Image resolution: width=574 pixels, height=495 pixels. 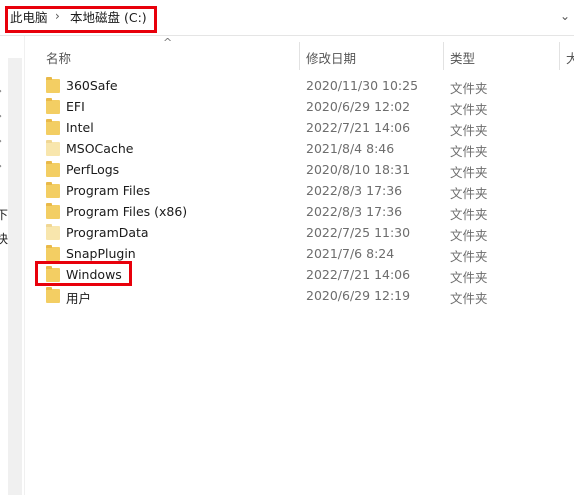 I want to click on file-name: Windows, so click(x=94, y=274).